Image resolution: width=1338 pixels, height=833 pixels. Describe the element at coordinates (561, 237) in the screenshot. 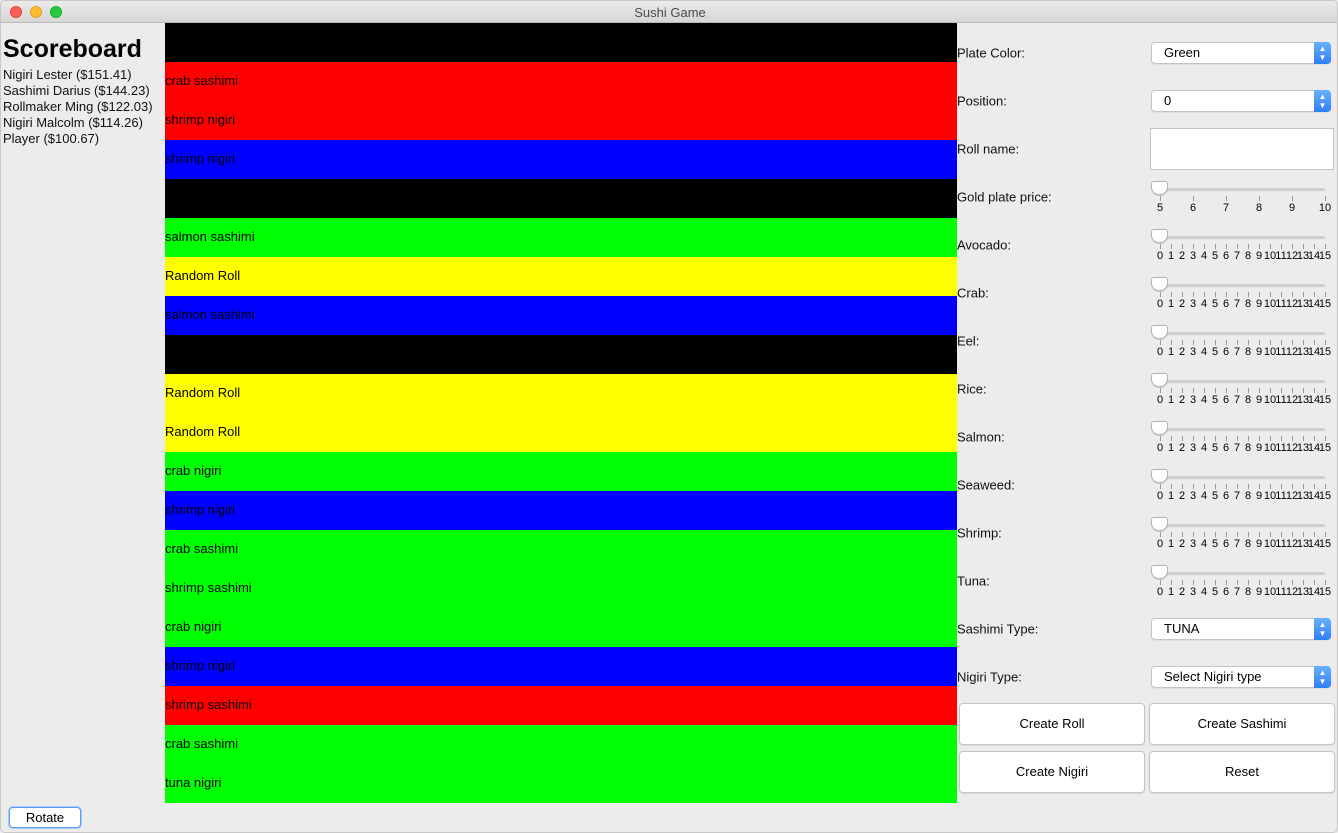

I see `belt-plate: salmon sashimi` at that location.